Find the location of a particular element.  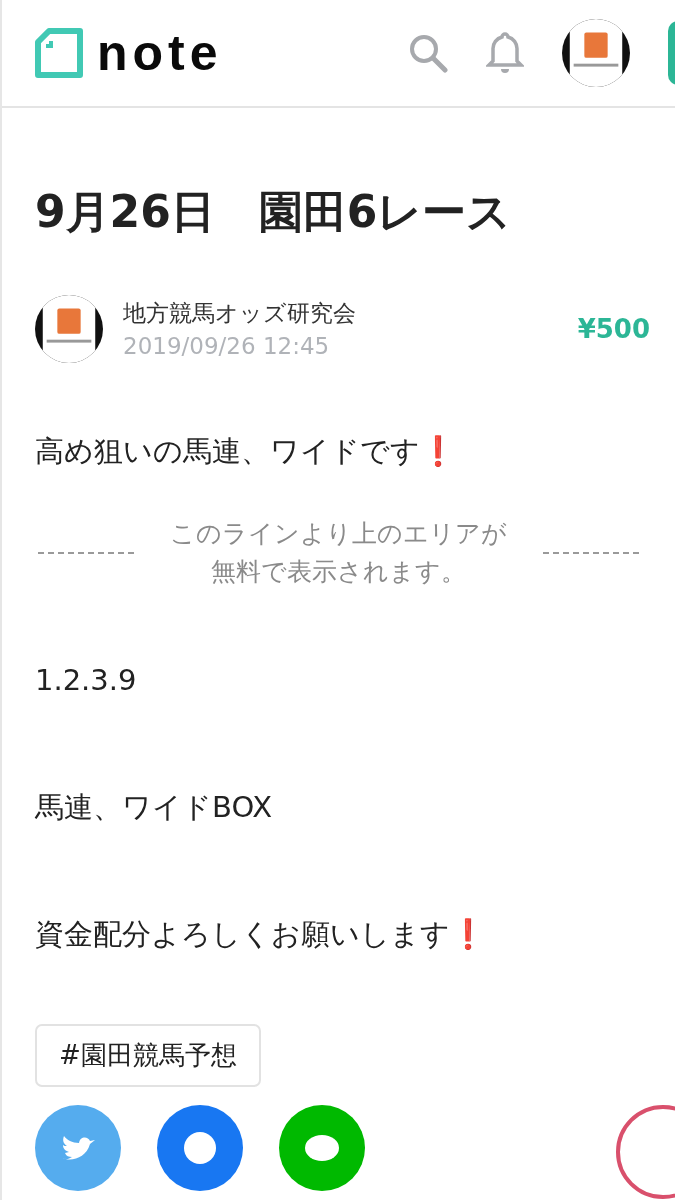

author-name: 地方競馬オッズ研究会 is located at coordinates (239, 314).